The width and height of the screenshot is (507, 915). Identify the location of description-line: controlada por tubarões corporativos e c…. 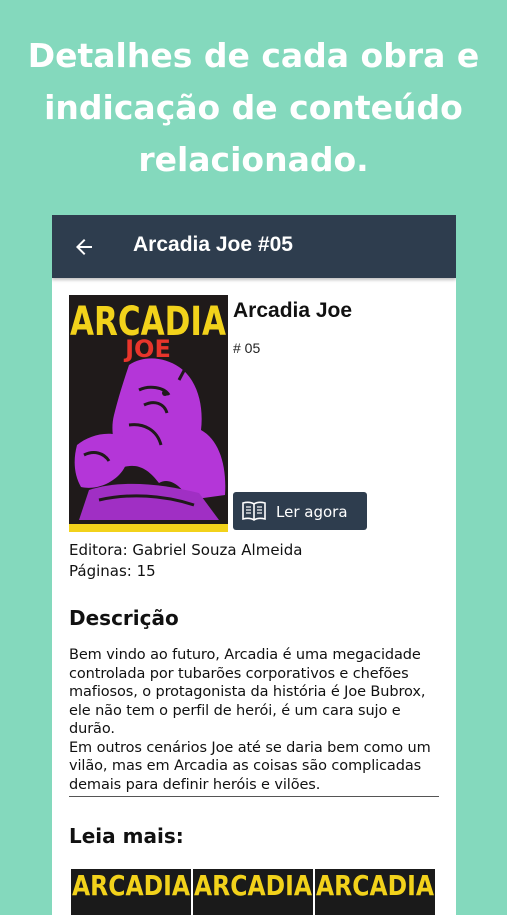
(239, 673).